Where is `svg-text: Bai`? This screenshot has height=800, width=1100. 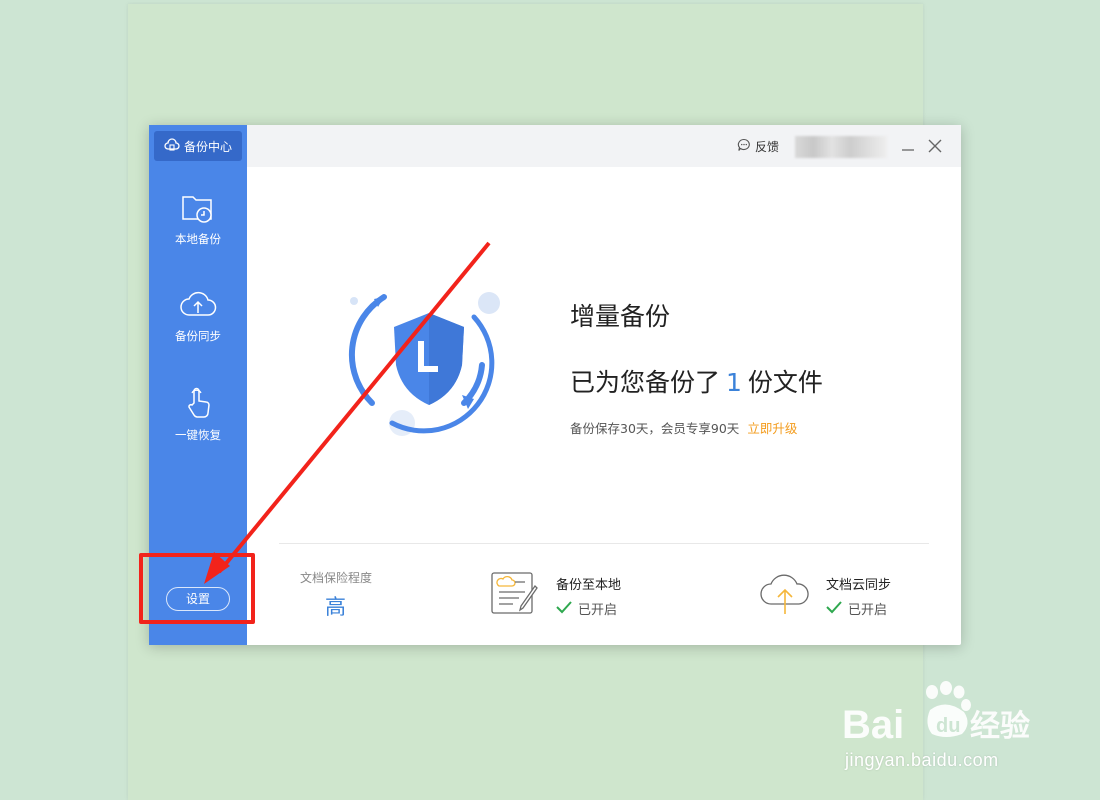 svg-text: Bai is located at coordinates (873, 725).